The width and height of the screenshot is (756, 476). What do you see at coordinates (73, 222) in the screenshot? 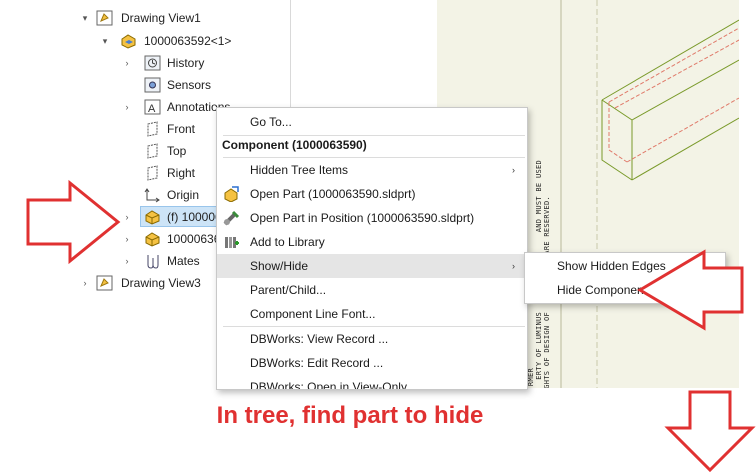
I see `right-arrow-icon` at bounding box center [73, 222].